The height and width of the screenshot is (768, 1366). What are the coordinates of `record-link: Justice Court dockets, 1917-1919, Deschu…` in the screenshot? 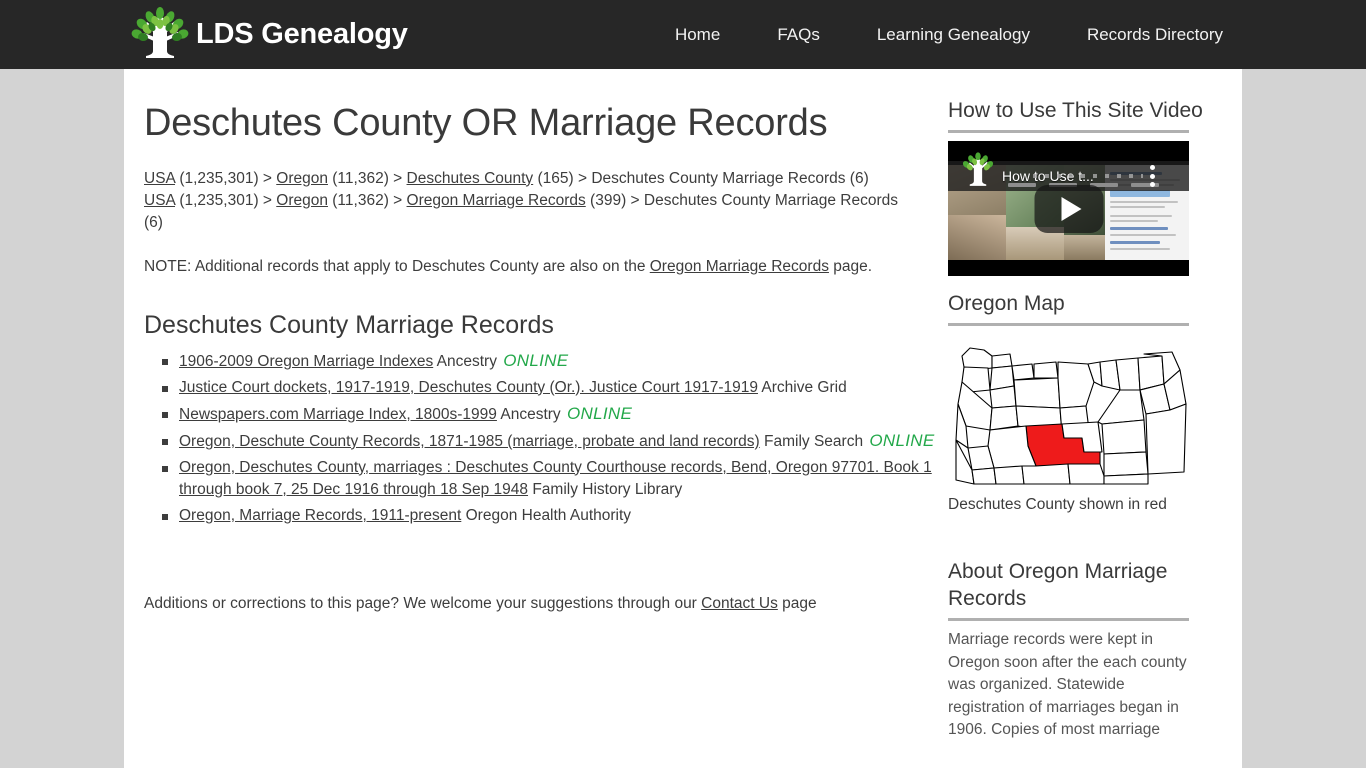 It's located at (468, 387).